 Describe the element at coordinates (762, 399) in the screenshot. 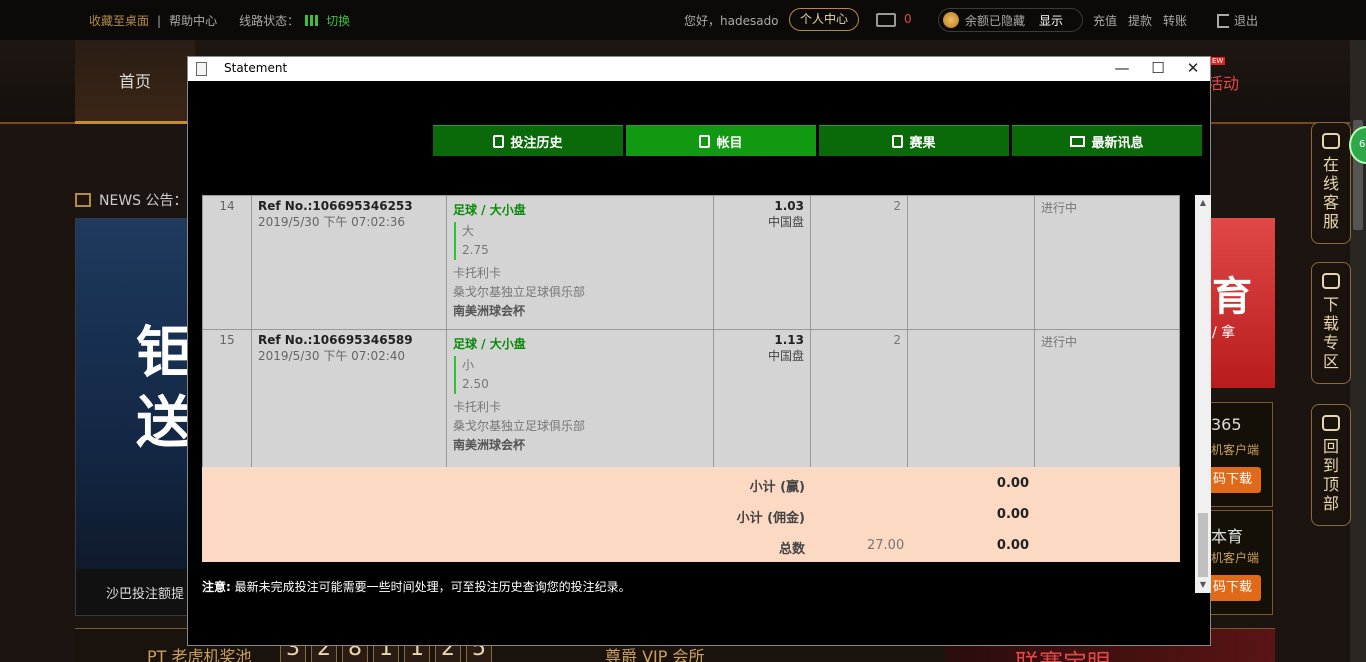

I see `bet-odds-cell: 1.13 中国盘` at that location.